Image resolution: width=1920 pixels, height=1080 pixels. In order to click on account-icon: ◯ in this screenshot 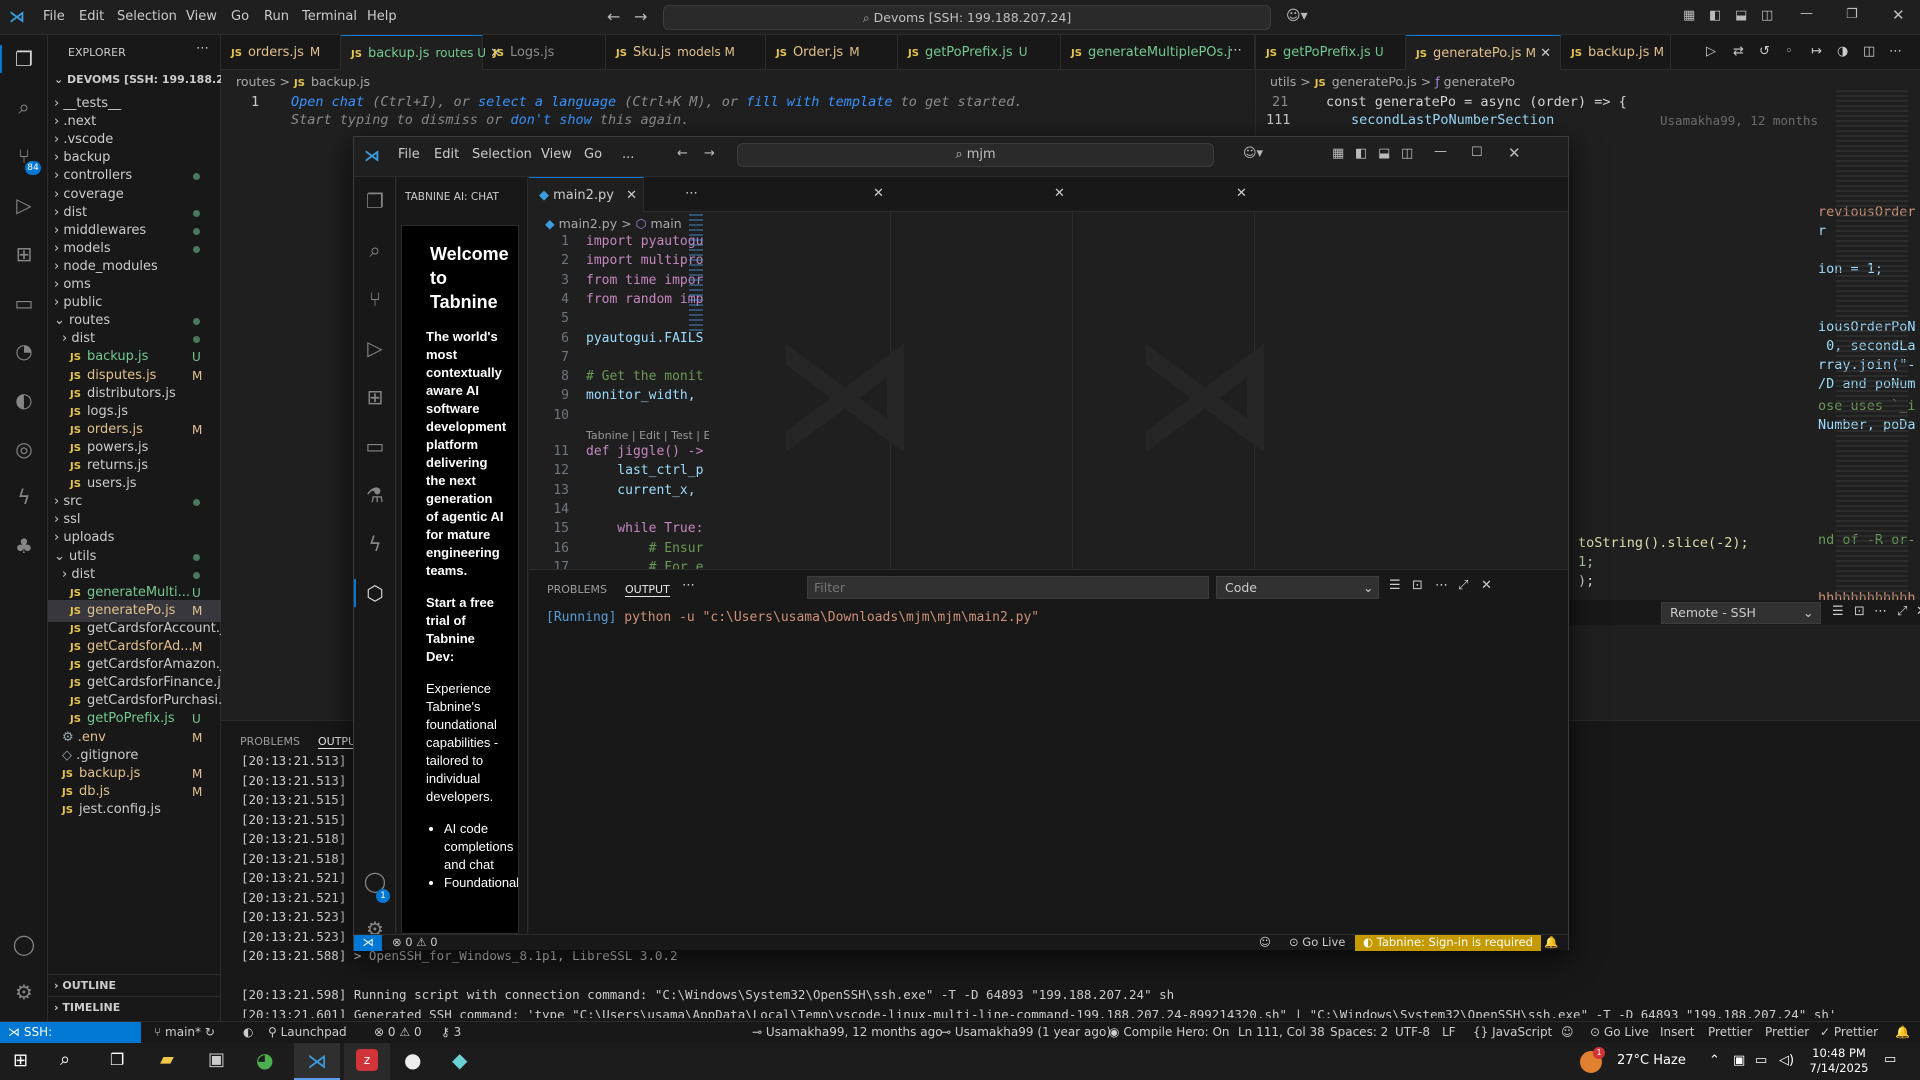, I will do `click(24, 944)`.